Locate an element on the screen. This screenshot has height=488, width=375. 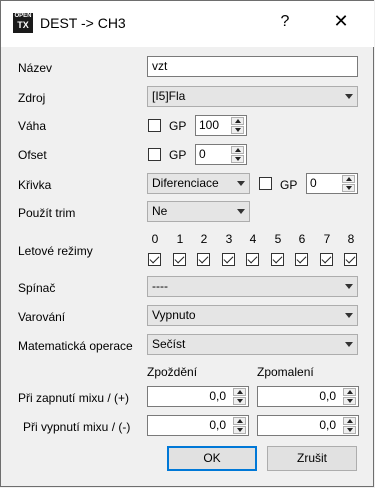
weight-value: 100 is located at coordinates (209, 125).